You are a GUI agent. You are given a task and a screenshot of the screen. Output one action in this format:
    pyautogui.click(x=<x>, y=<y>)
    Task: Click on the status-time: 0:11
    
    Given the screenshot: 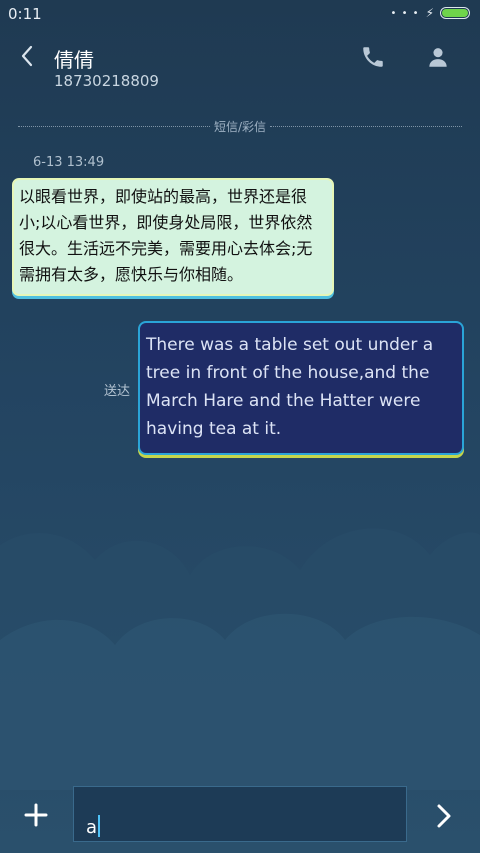 What is the action you would take?
    pyautogui.click(x=25, y=14)
    